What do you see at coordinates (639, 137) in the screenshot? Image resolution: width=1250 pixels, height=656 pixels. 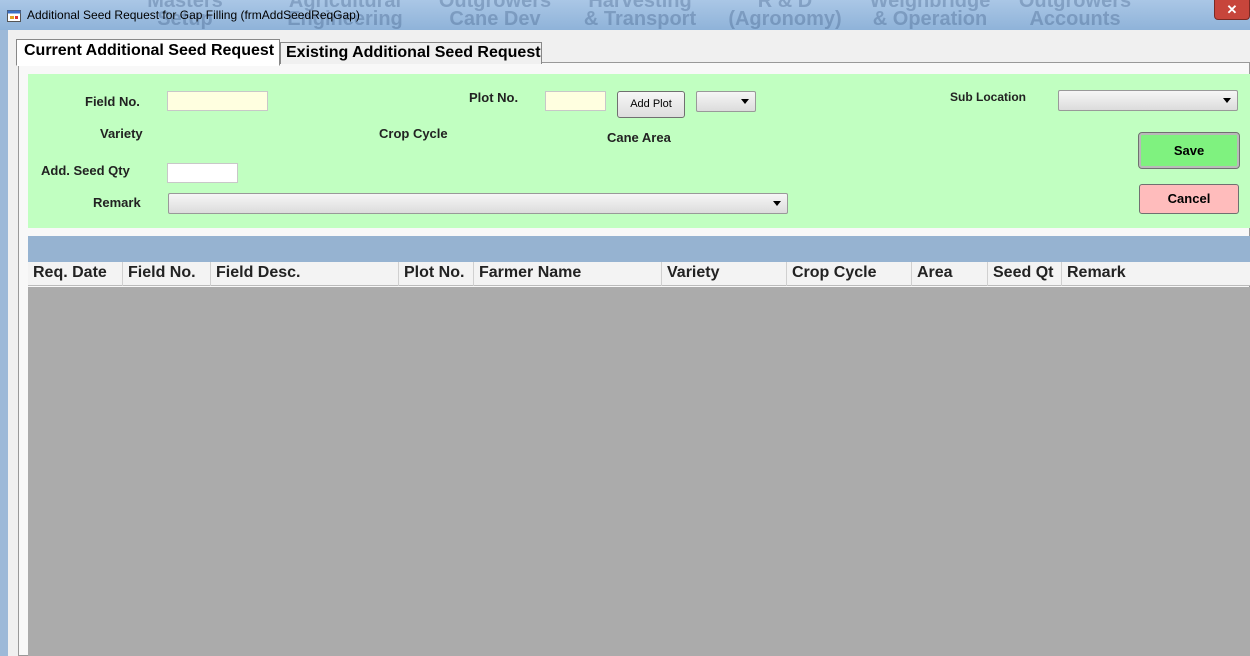 I see `cane-area-label: Cane Area` at bounding box center [639, 137].